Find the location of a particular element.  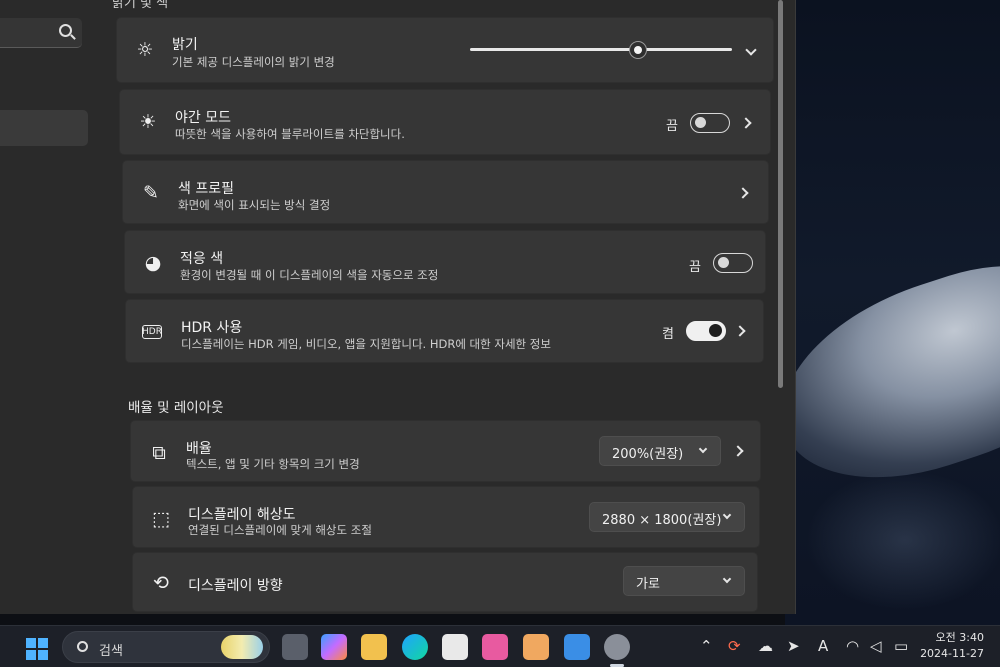

night-light-card: ☀ 야간 모드 따뜻한 색을 사용하여 블루라이트를 차단합니다. 끔 is located at coordinates (445, 122).